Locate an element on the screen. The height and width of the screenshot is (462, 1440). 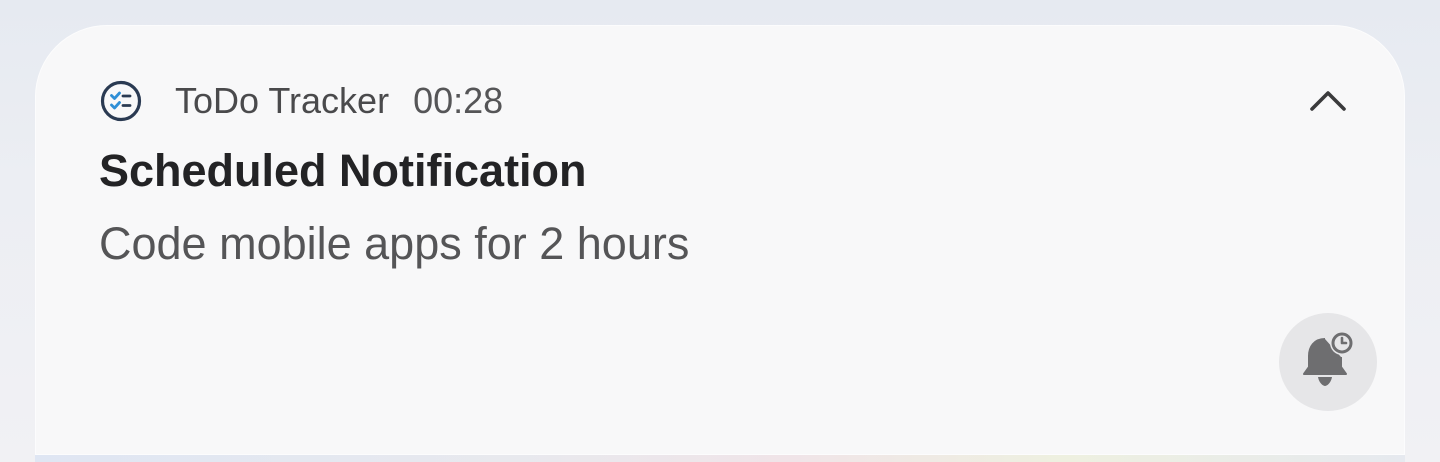
notification-time: 00:28 is located at coordinates (458, 100).